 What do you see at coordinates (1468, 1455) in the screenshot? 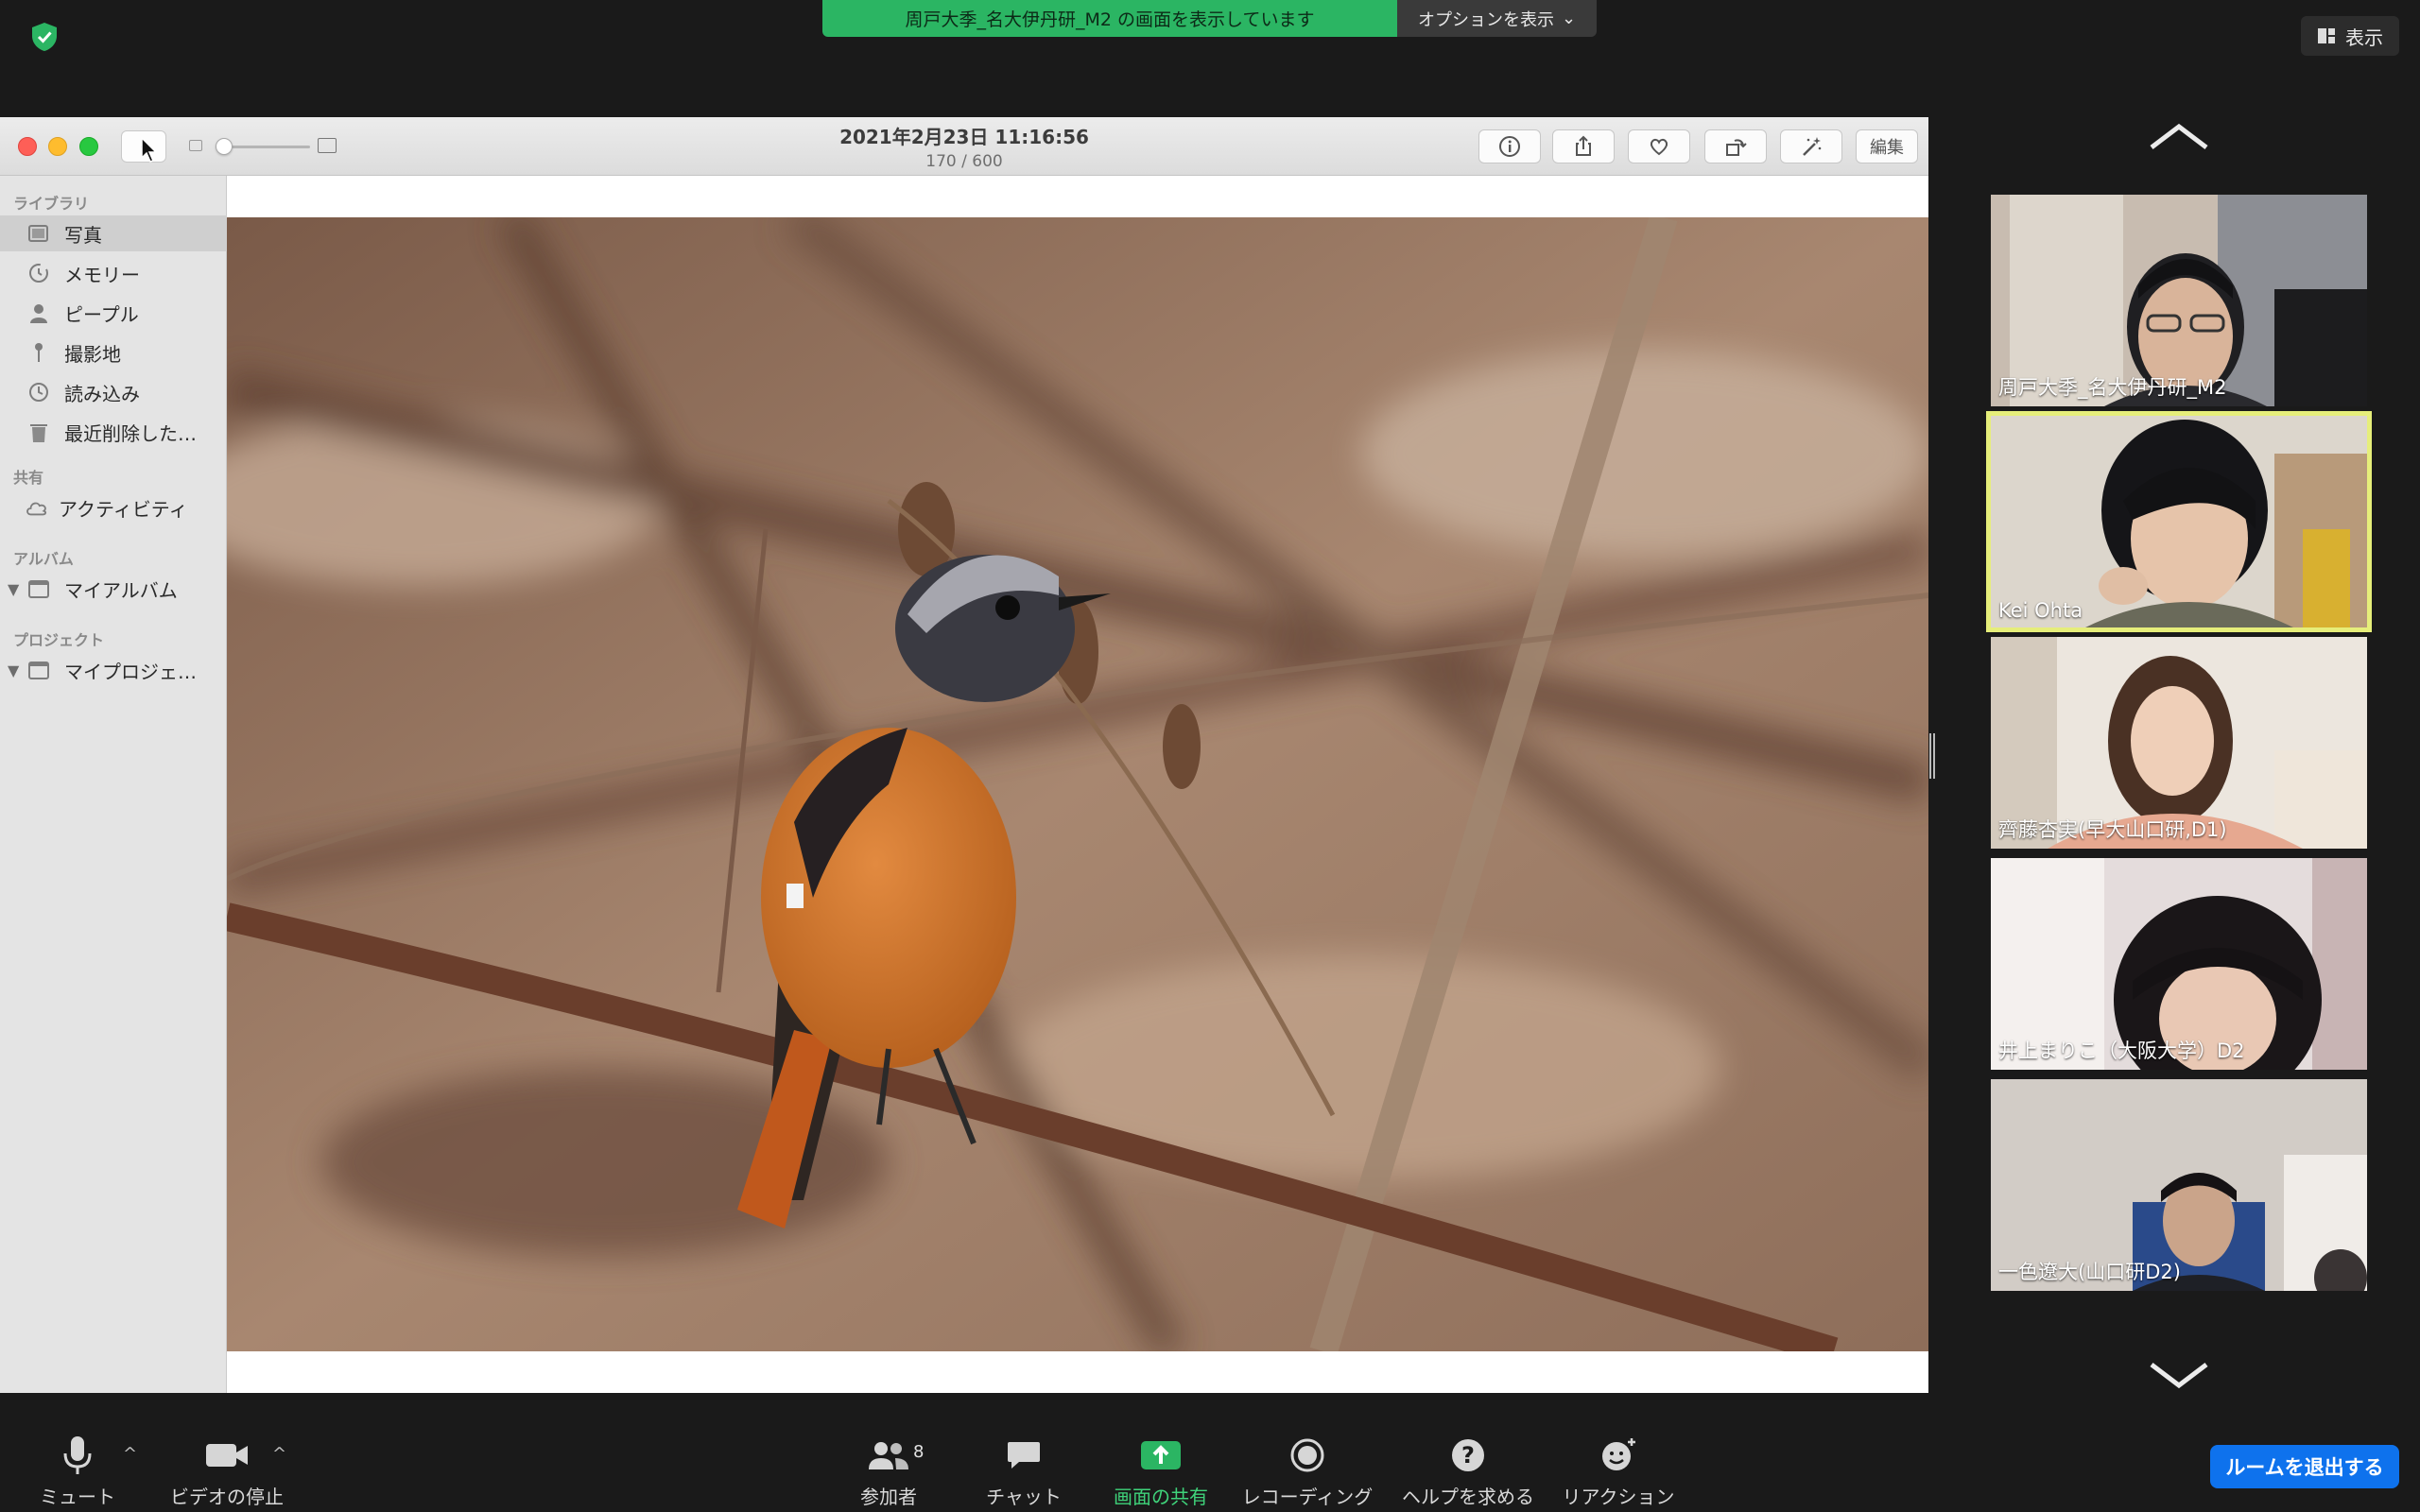
I see `help-icon: ?` at bounding box center [1468, 1455].